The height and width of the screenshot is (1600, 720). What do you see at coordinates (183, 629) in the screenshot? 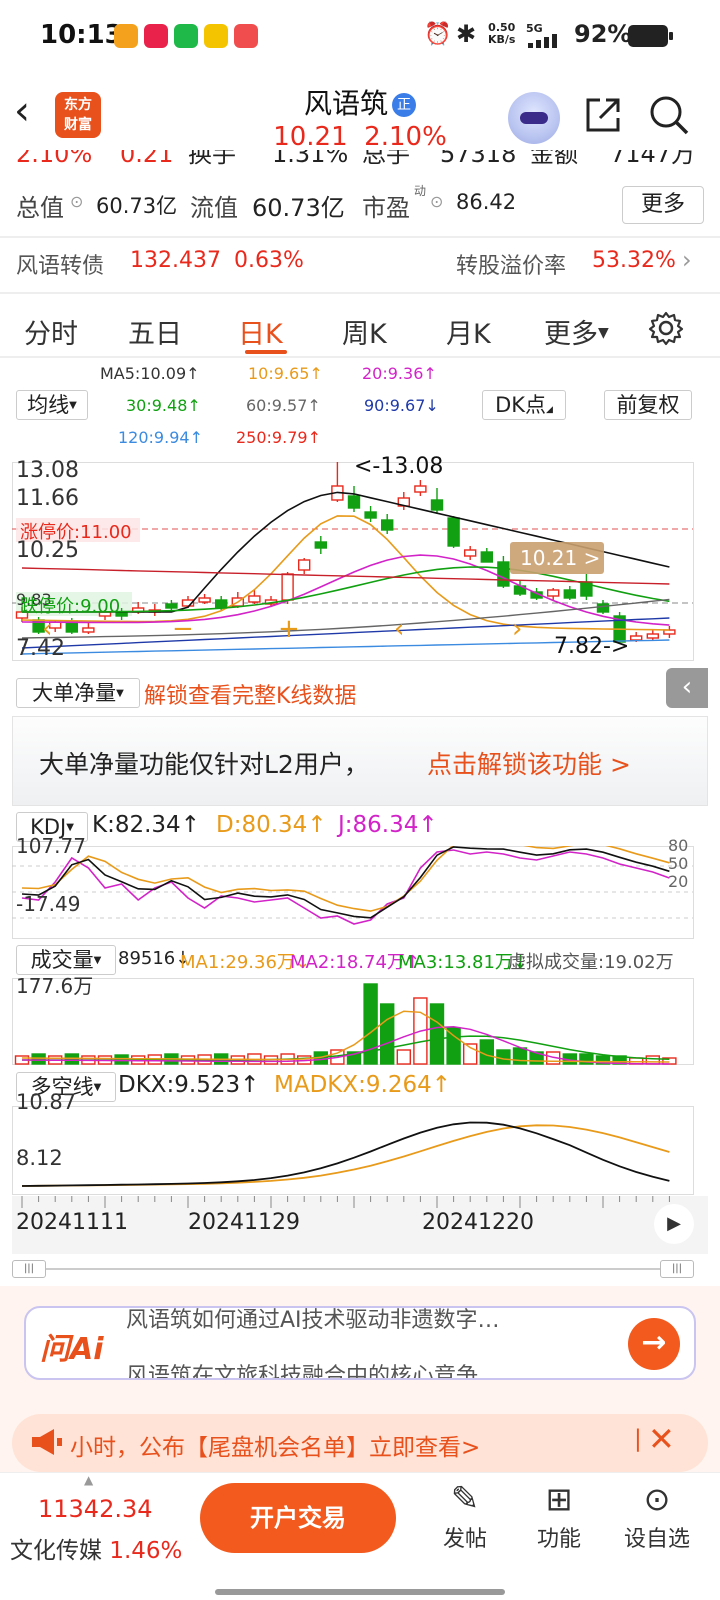
I see `dash-marker-icon: −` at bounding box center [183, 629].